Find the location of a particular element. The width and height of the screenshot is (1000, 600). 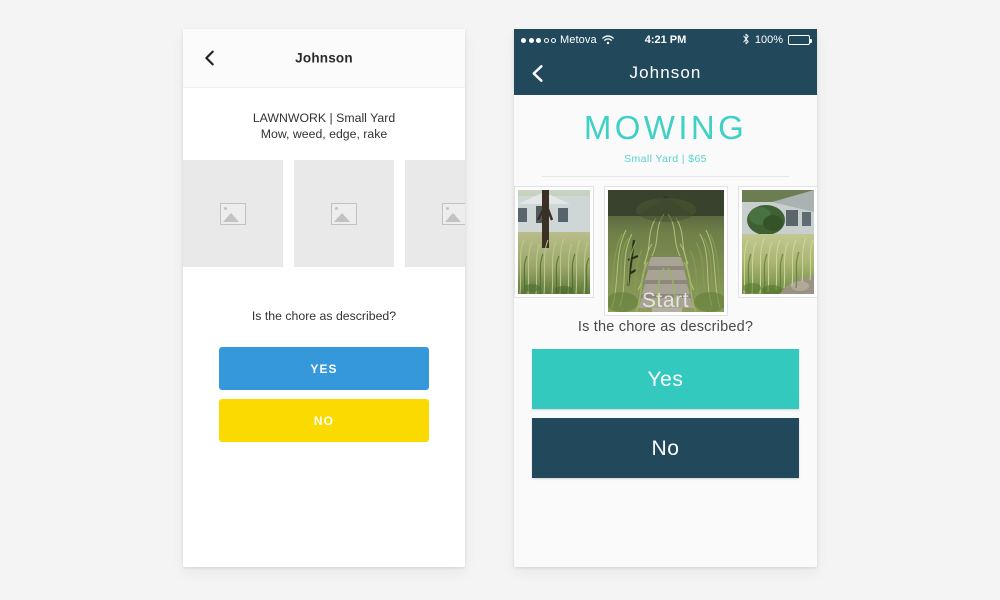

chore-type-title: MOWING is located at coordinates (665, 127).